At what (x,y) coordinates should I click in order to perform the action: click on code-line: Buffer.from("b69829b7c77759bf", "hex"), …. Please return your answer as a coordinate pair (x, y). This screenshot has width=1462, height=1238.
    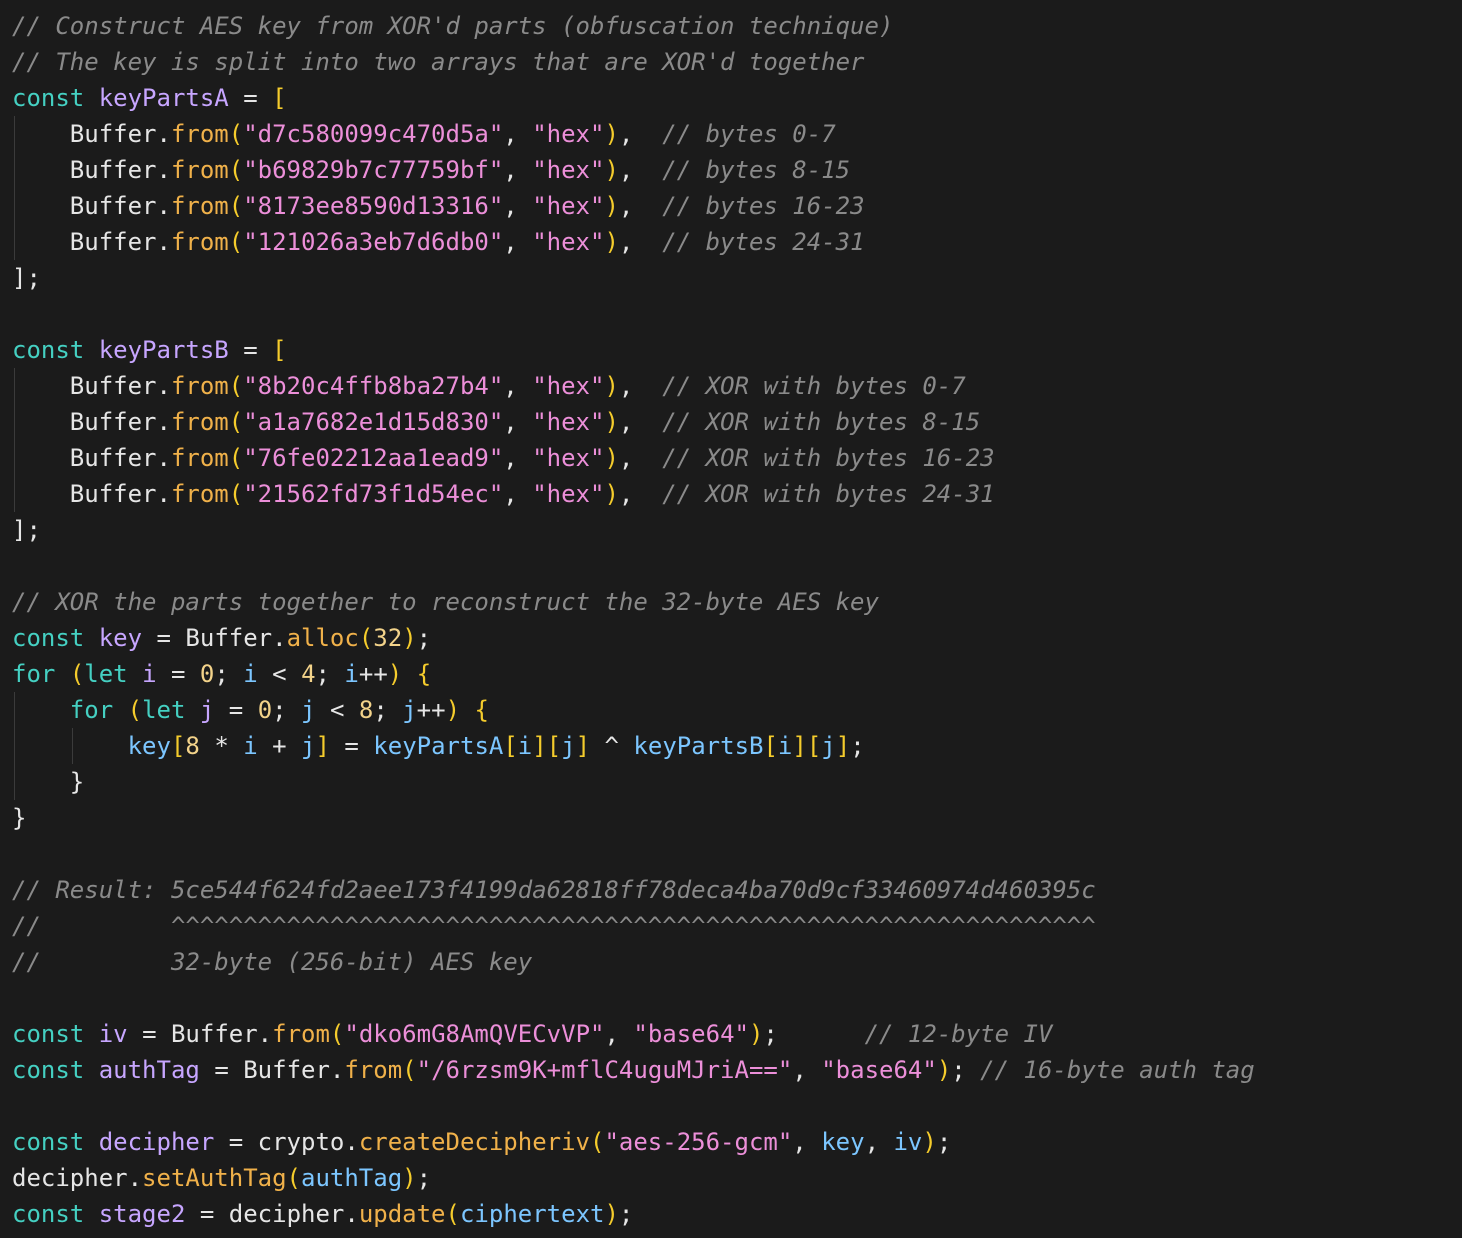
    Looking at the image, I should click on (431, 170).